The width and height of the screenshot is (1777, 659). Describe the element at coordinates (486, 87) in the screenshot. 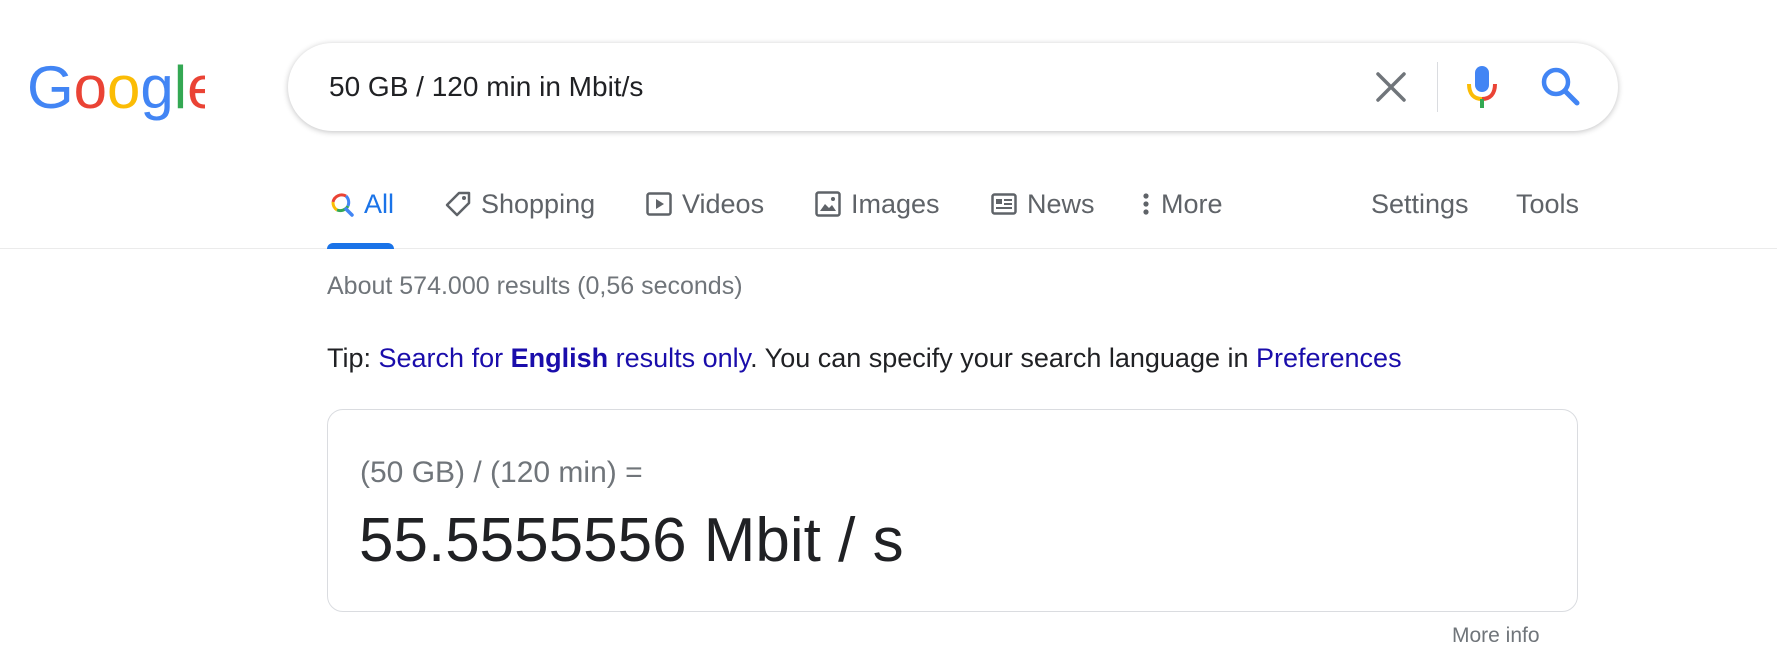

I see `search-input: 50 GB / 120 min in Mbit/s` at that location.